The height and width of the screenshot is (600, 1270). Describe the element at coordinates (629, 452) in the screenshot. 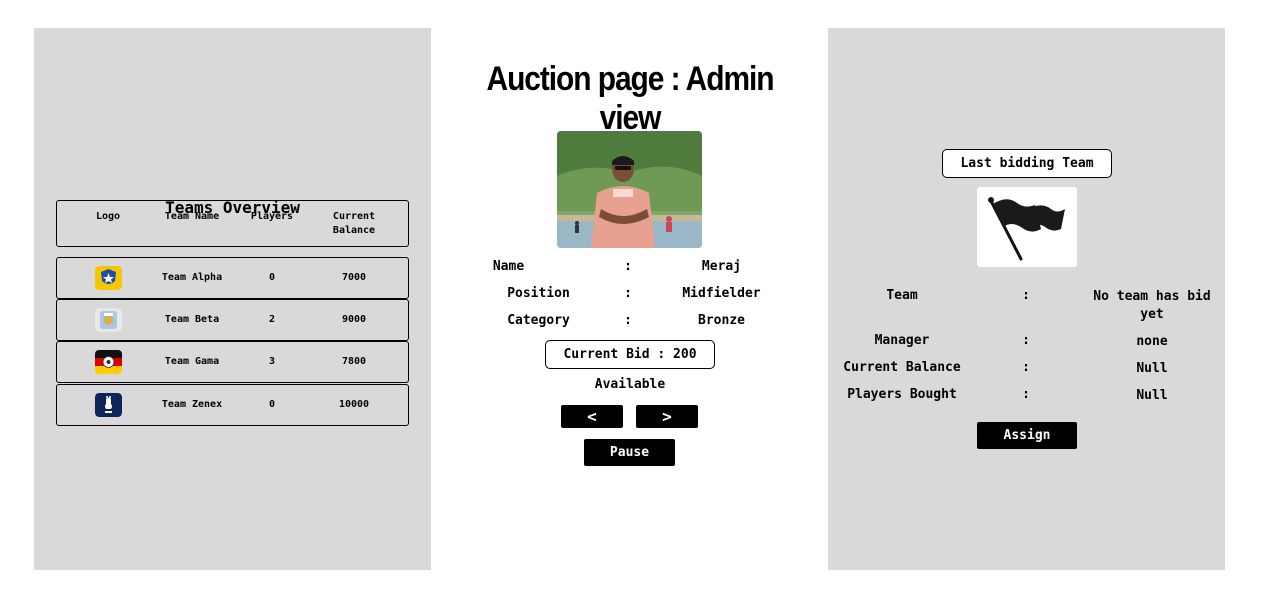

I see `pause-button: Pause` at that location.